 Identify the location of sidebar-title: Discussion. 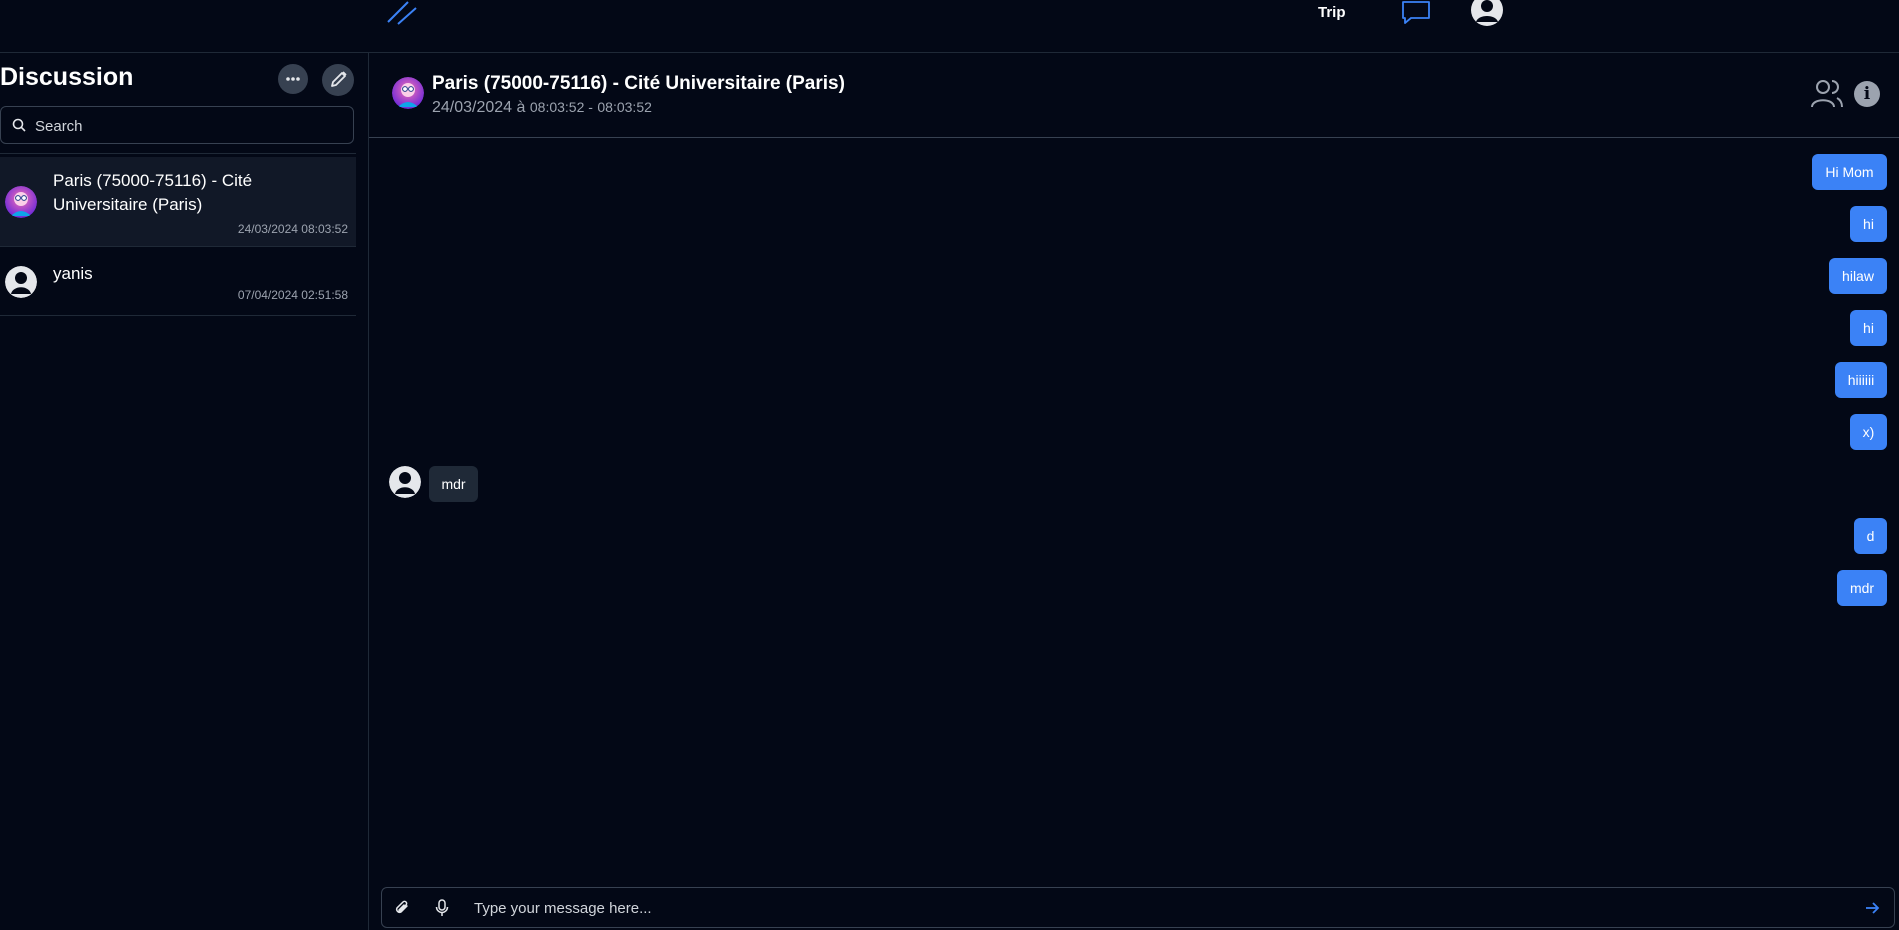
(67, 77).